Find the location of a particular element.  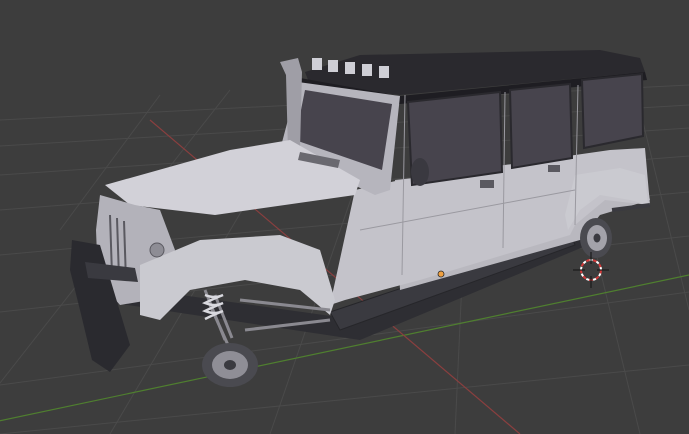

rear-quarter-window is located at coordinates (612, 111).